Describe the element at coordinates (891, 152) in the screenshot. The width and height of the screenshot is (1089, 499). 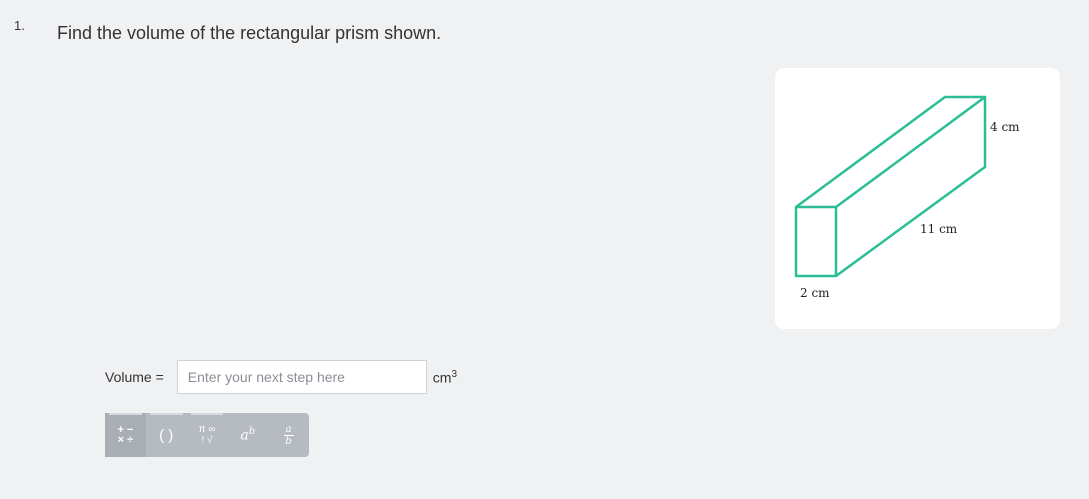
I see `prism-top-face` at that location.